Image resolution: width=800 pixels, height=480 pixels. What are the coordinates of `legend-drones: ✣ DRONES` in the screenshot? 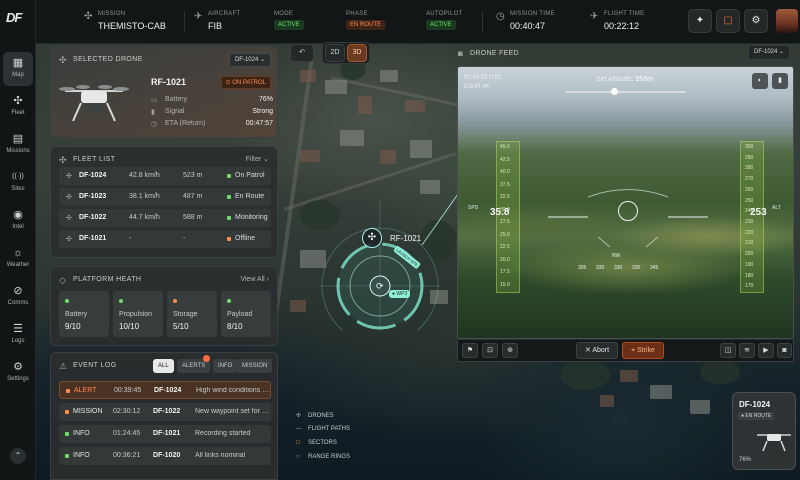 It's located at (315, 415).